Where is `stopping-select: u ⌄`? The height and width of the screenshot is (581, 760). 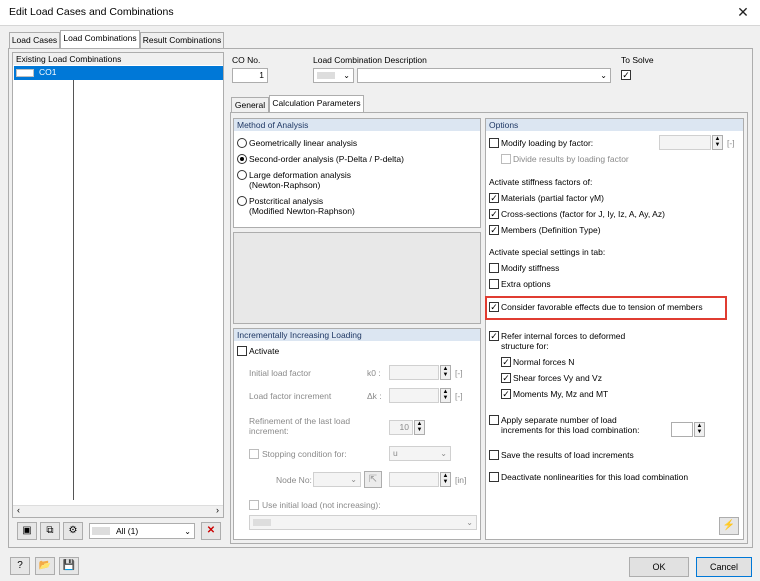
stopping-select: u ⌄ is located at coordinates (420, 453).